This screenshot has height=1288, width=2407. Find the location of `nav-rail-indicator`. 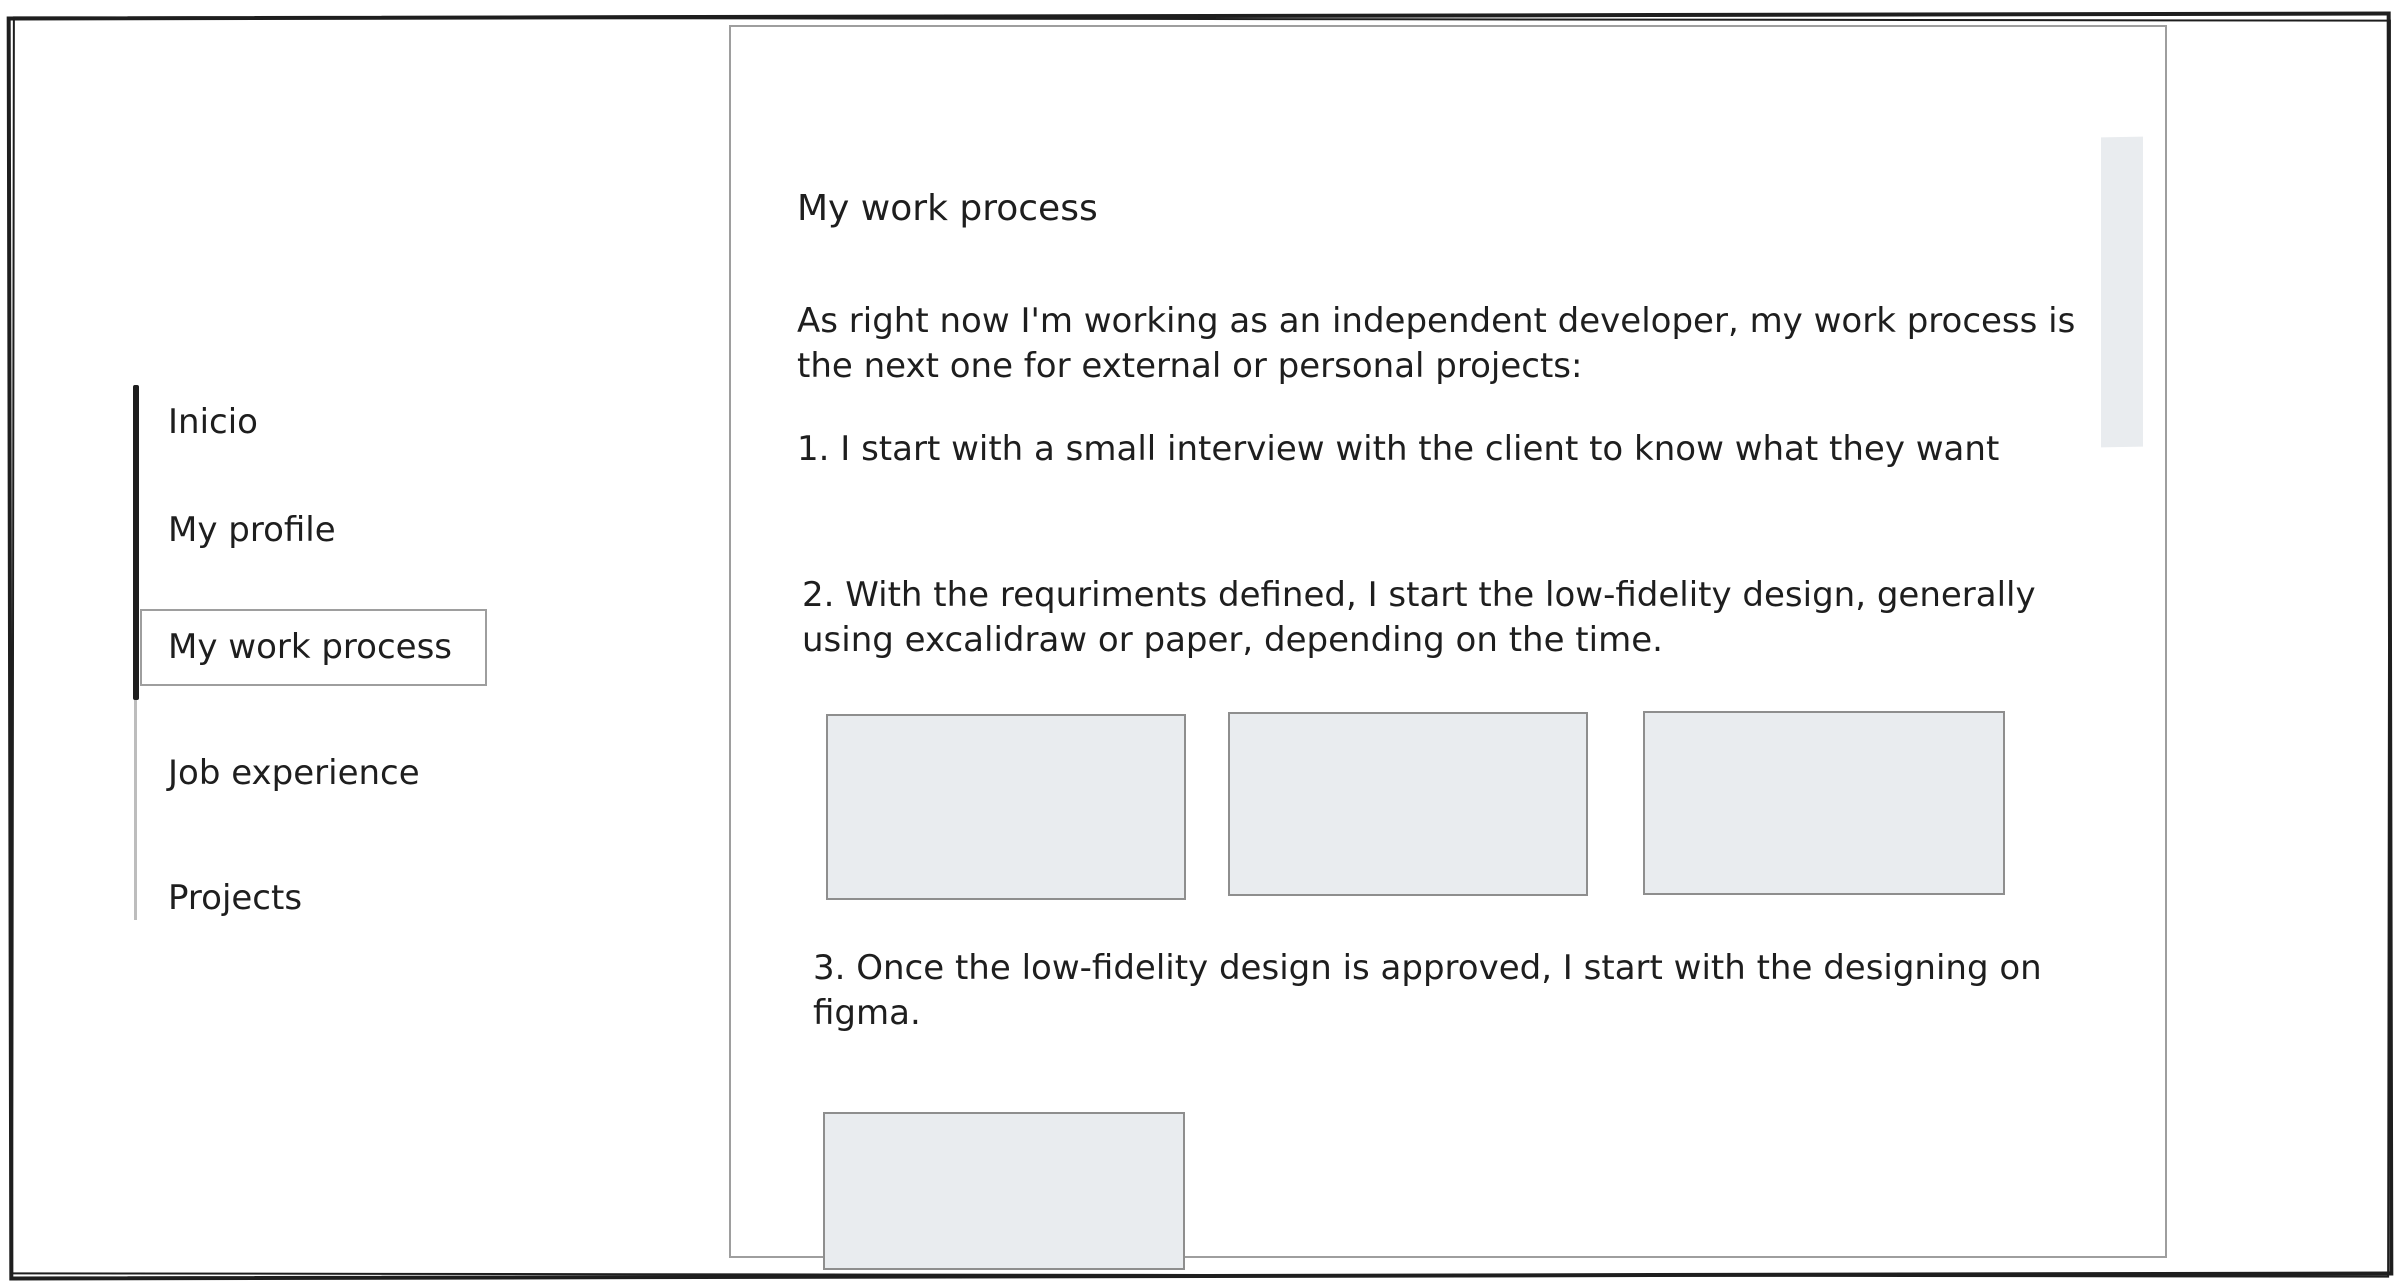

nav-rail-indicator is located at coordinates (136, 542).